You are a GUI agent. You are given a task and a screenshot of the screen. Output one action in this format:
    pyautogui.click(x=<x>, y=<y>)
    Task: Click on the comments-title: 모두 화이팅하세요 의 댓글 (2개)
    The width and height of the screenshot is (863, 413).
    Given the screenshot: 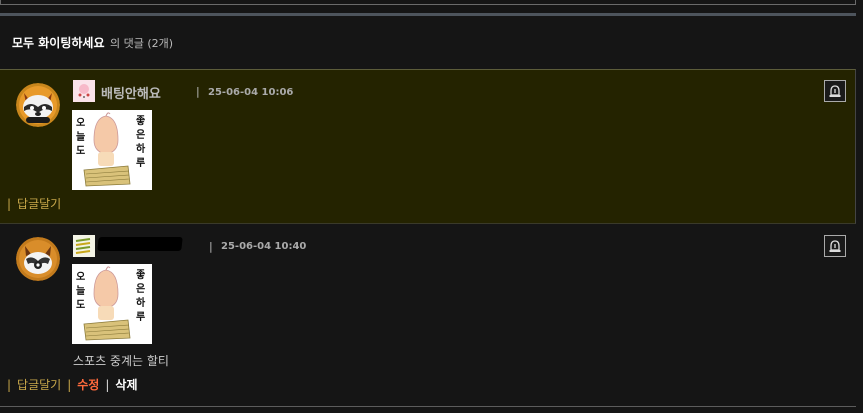 What is the action you would take?
    pyautogui.click(x=92, y=42)
    